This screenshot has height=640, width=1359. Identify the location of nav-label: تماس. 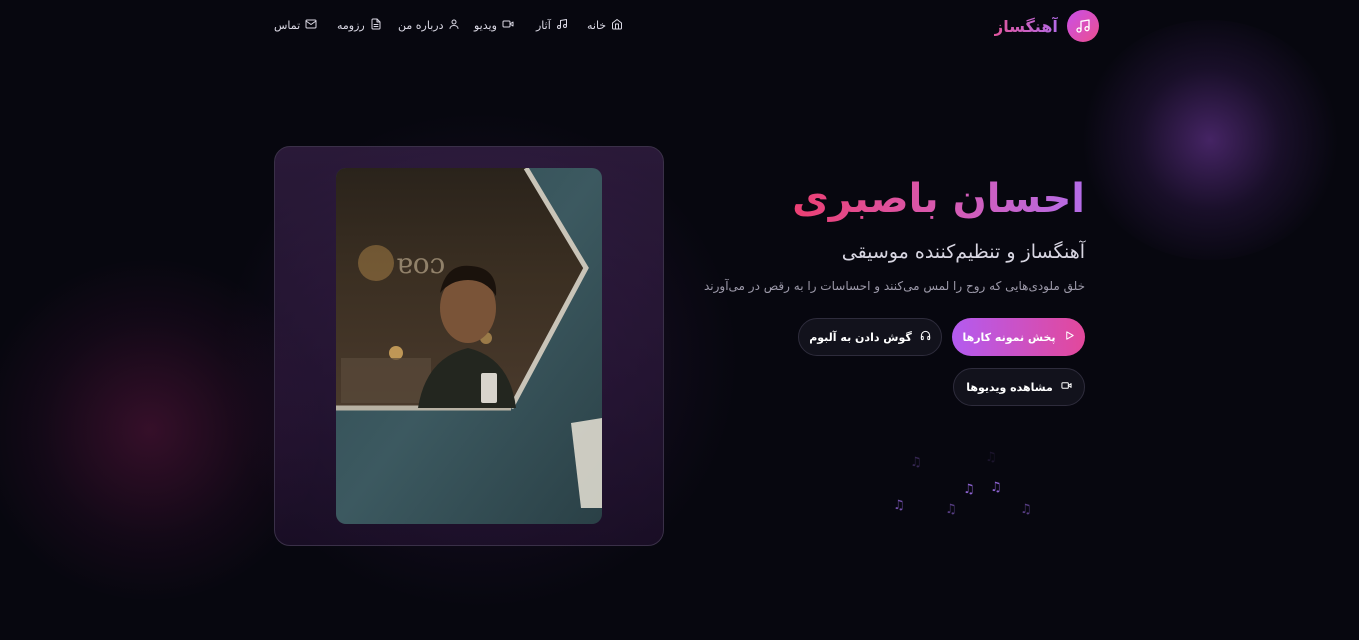
(287, 25).